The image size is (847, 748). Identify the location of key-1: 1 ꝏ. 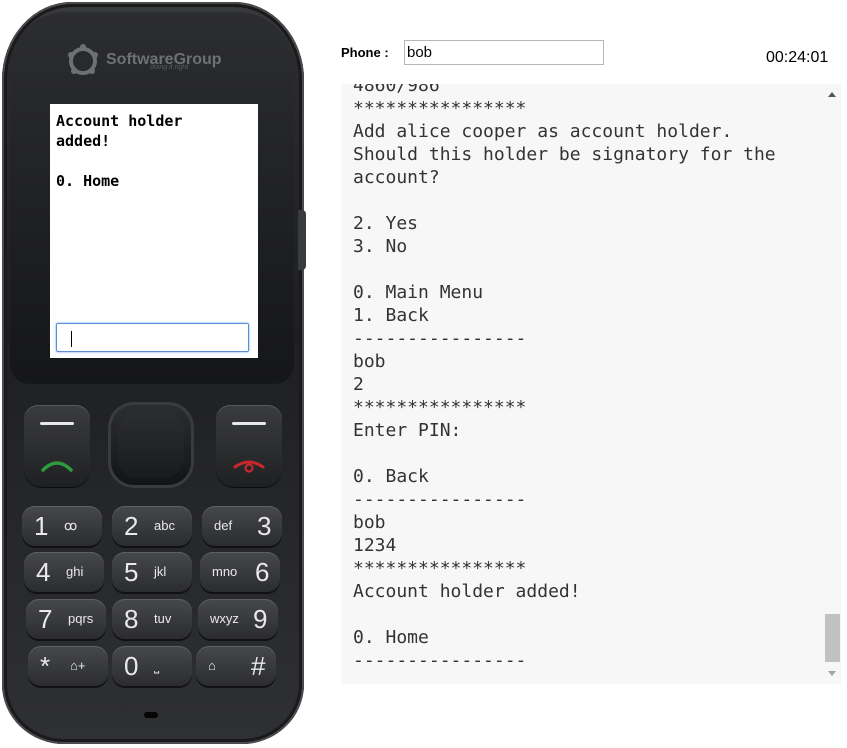
(62, 526).